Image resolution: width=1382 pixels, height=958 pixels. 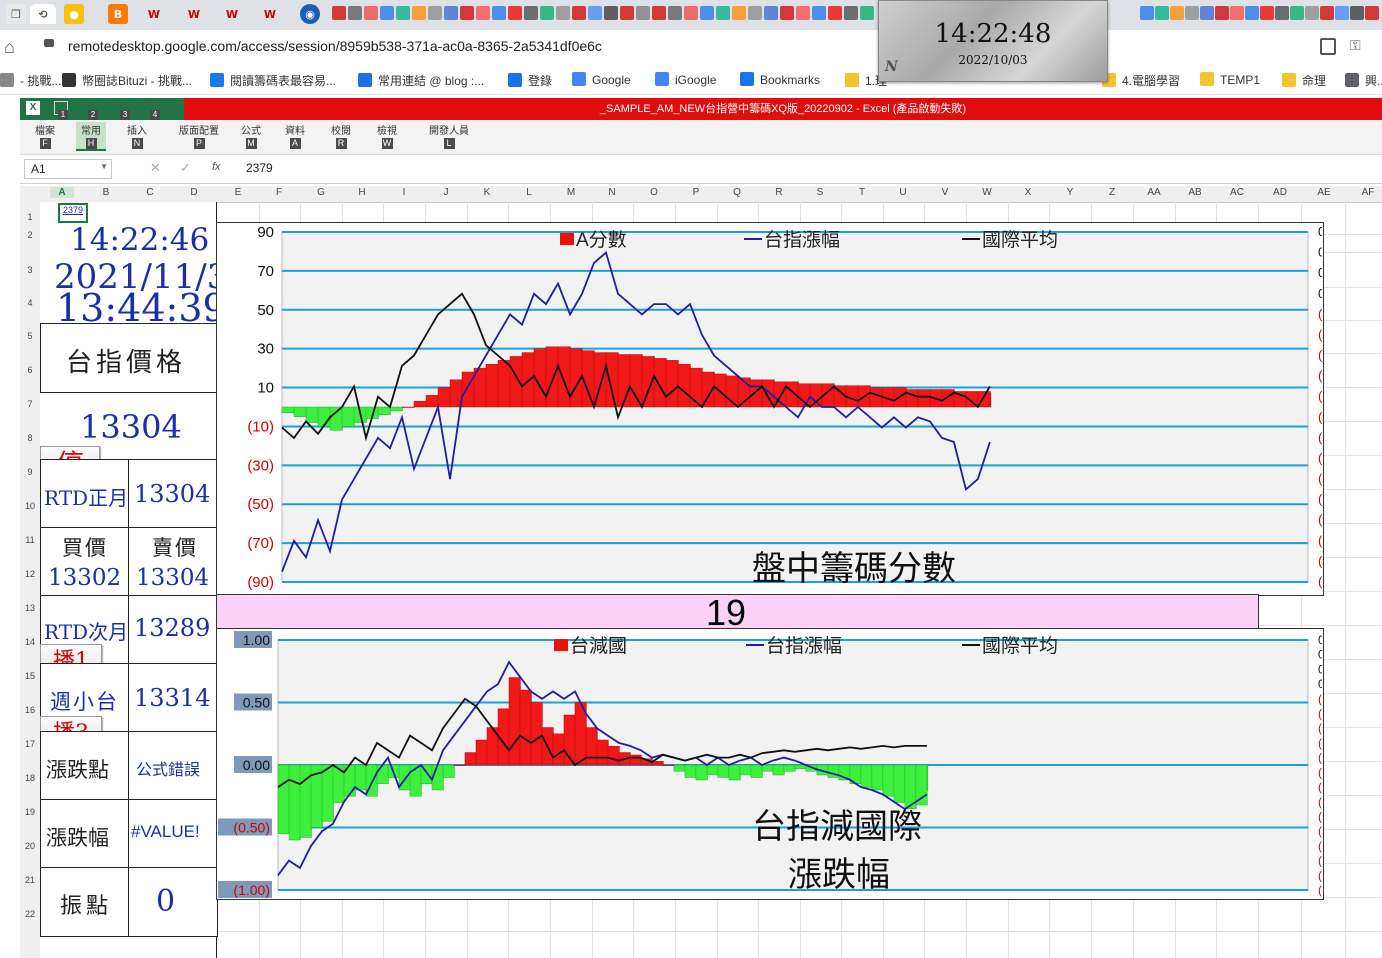 What do you see at coordinates (30, 438) in the screenshot?
I see `row-header-8: 8` at bounding box center [30, 438].